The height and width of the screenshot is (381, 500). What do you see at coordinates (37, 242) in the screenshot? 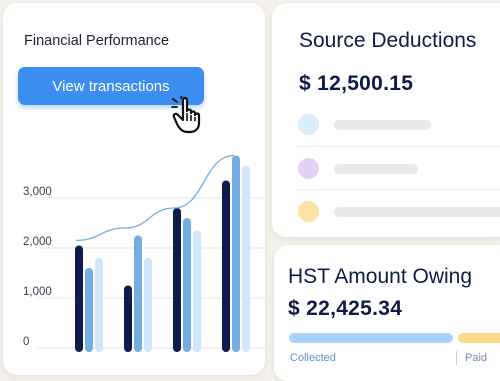
I see `y-tick-label: 2,000` at bounding box center [37, 242].